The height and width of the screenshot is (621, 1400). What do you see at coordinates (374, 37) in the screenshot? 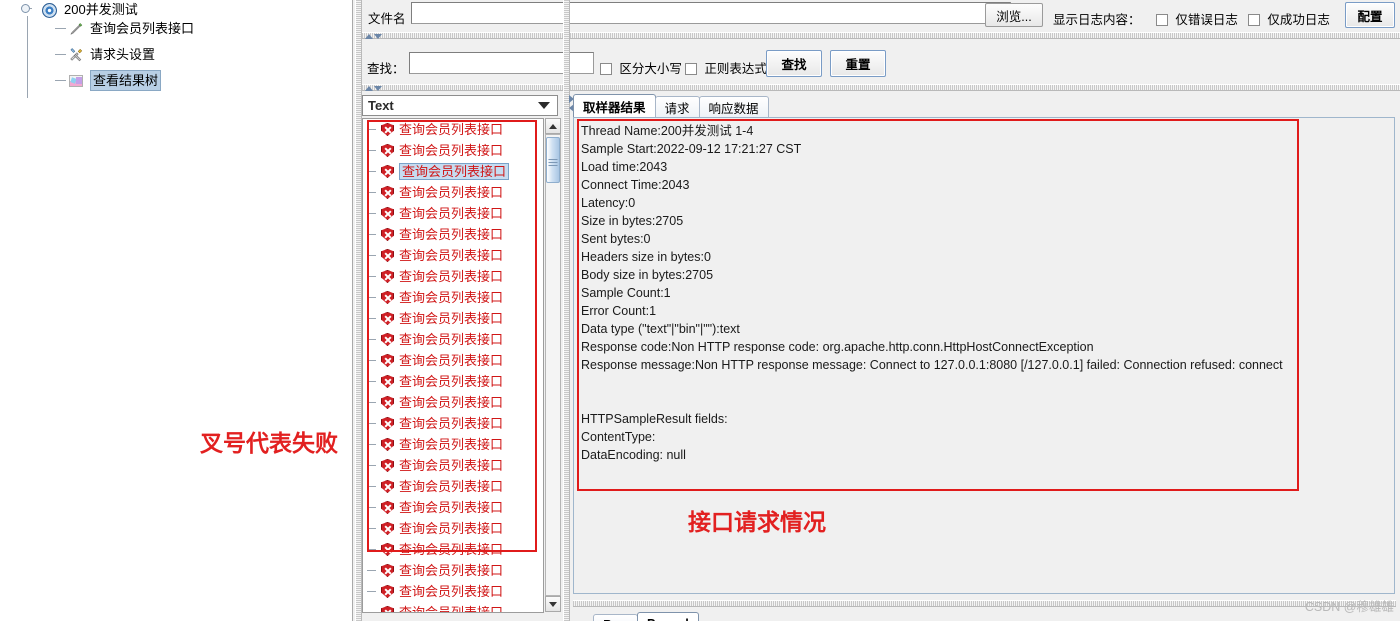
I see `splitter-collapse-arrows` at bounding box center [374, 37].